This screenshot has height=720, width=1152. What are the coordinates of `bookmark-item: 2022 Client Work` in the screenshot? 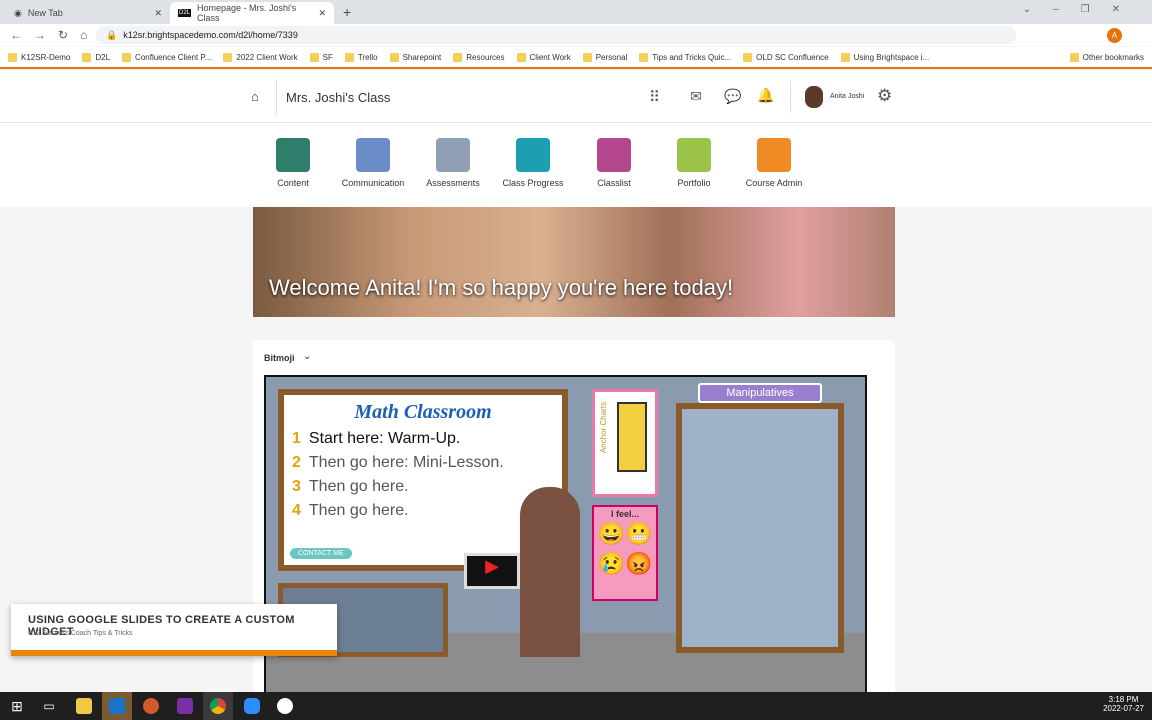 It's located at (260, 57).